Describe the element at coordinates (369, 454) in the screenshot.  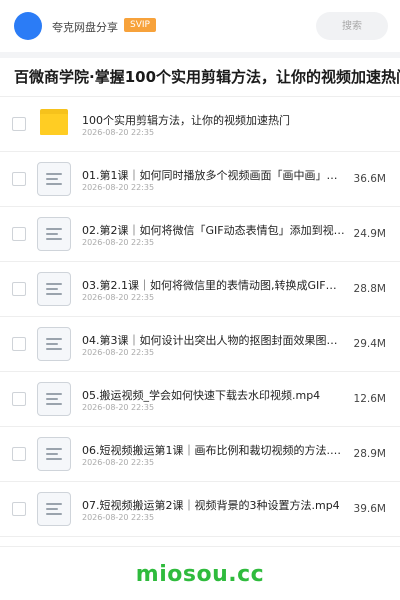
I see `file-size: 28.9M` at that location.